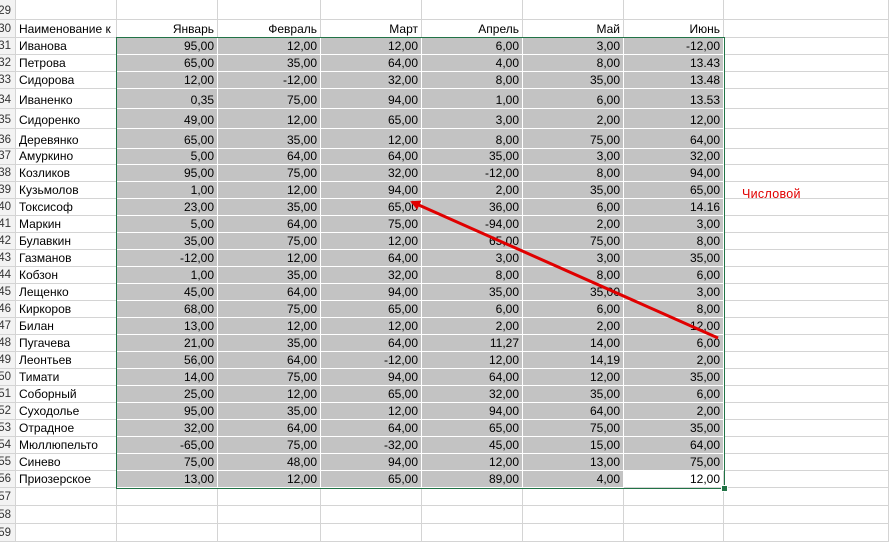  What do you see at coordinates (66, 292) in the screenshot?
I see `name-cell: Лещенко` at bounding box center [66, 292].